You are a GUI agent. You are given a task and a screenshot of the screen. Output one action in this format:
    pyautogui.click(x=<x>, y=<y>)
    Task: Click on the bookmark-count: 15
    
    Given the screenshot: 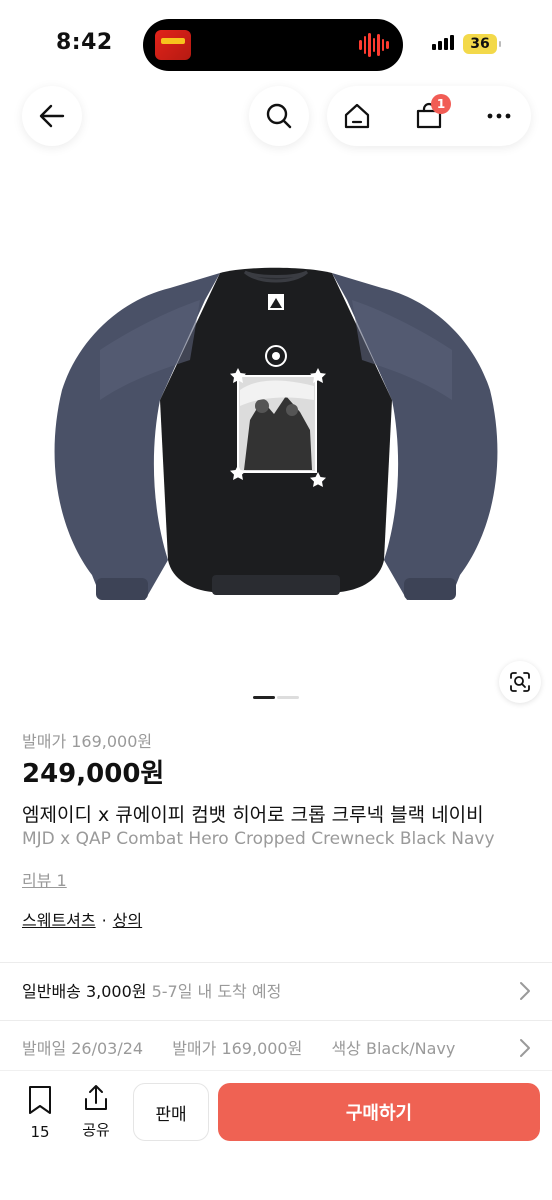 What is the action you would take?
    pyautogui.click(x=40, y=1132)
    